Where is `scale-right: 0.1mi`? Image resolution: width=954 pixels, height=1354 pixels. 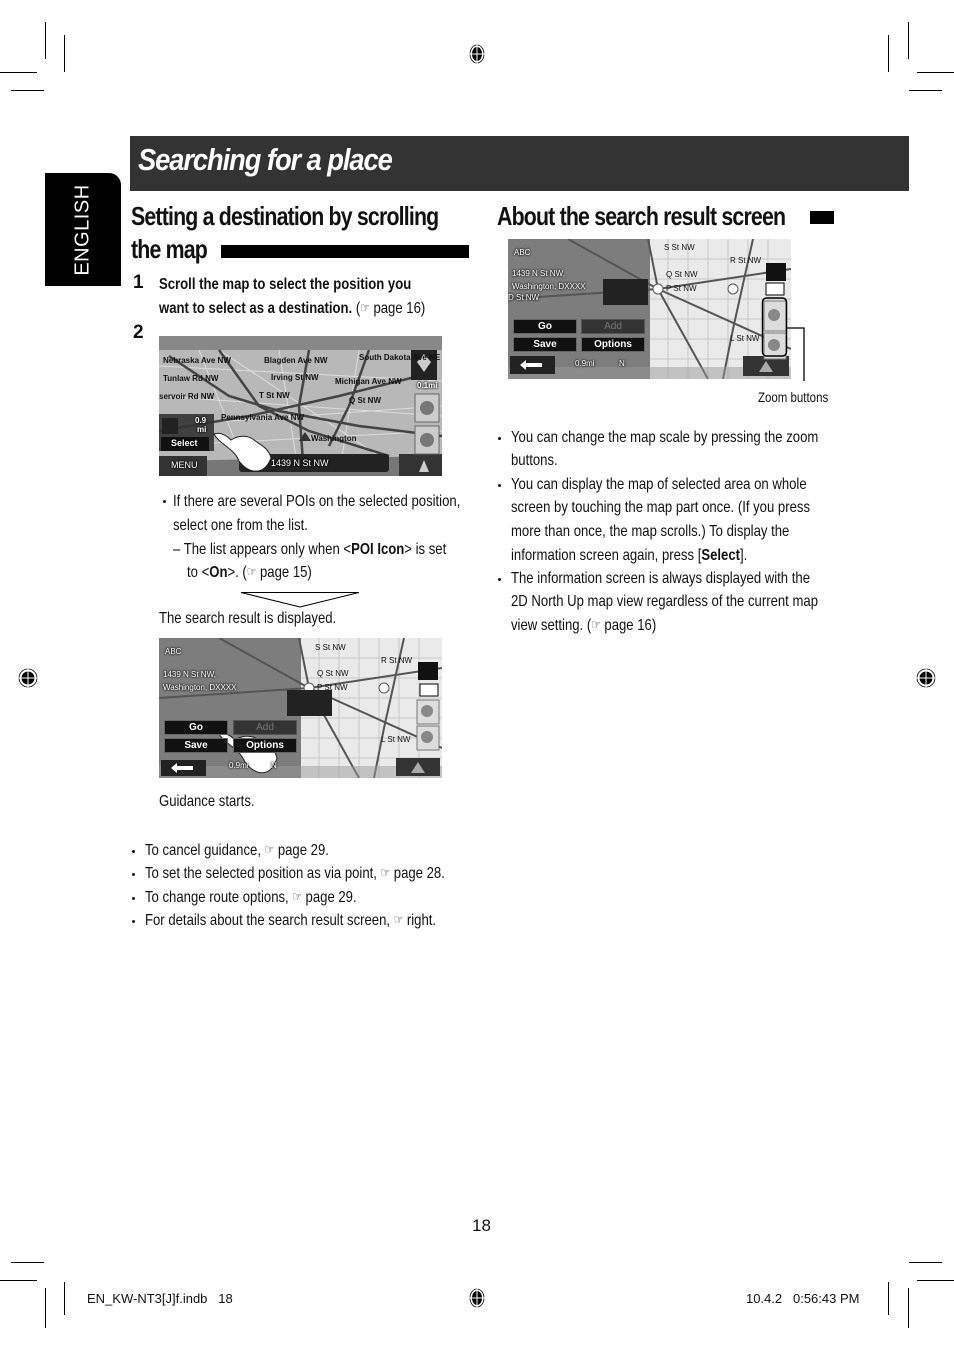
scale-right: 0.1mi is located at coordinates (427, 385).